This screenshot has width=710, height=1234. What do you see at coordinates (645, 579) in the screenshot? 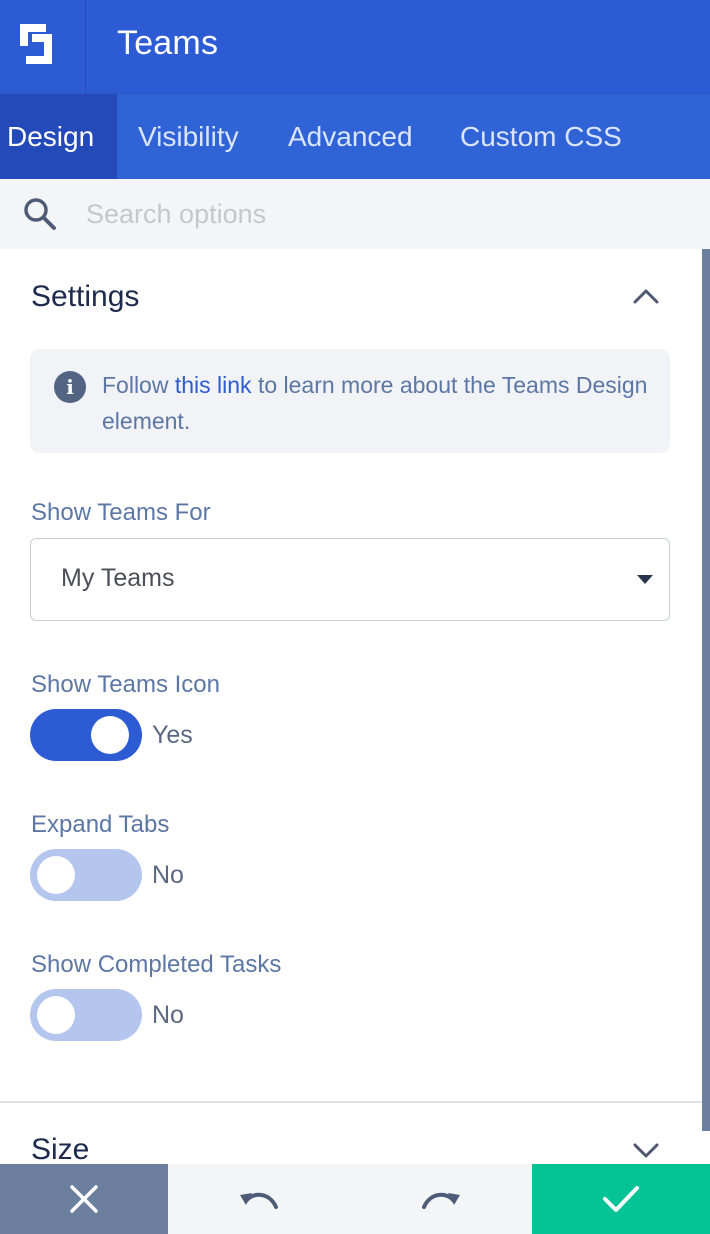
I see `dropdown-caret-icon` at bounding box center [645, 579].